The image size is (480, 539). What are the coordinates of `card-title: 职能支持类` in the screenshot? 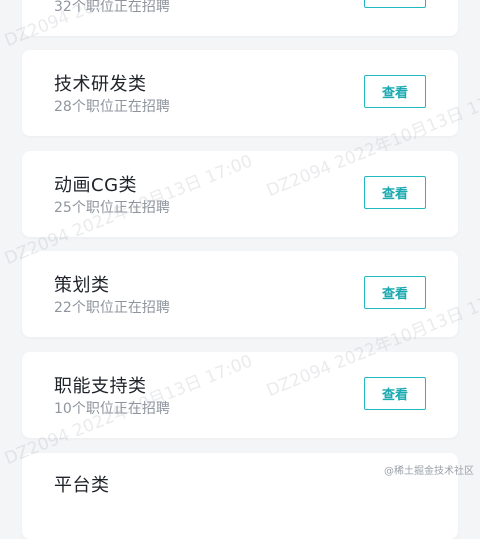 It's located at (100, 386).